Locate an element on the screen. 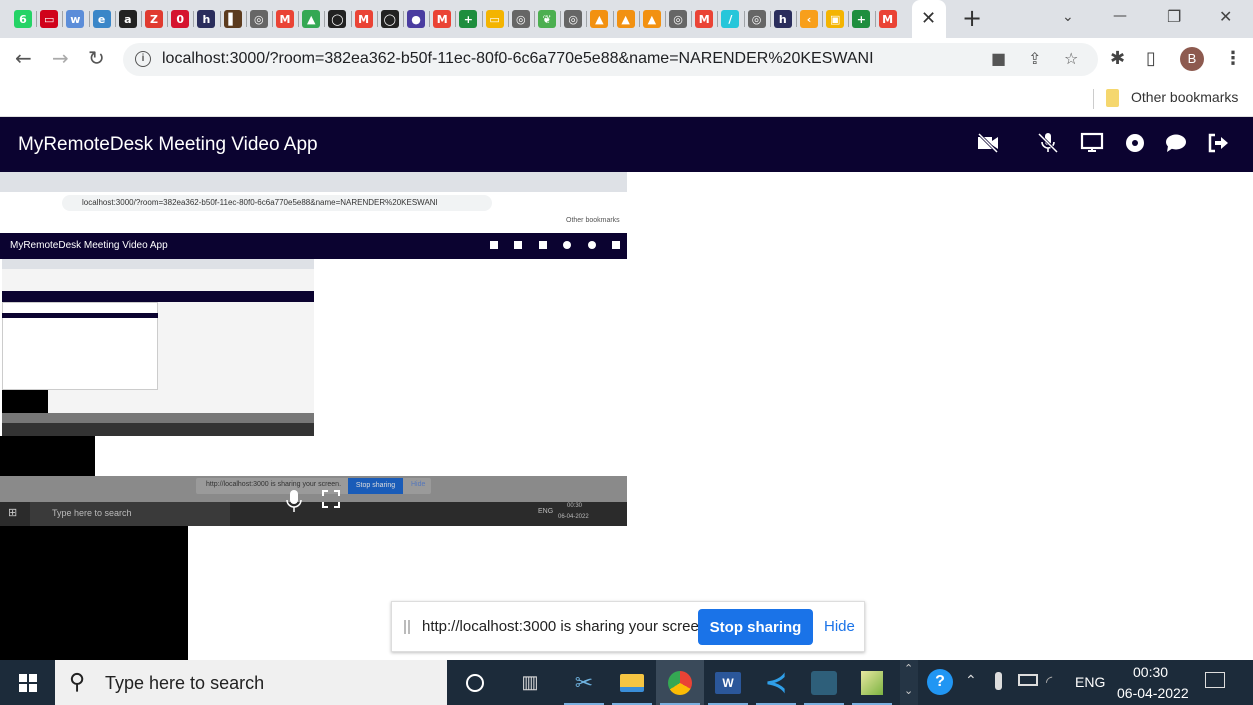 This screenshot has height=705, width=1253. taskbar-search: ⚲ Type here to search is located at coordinates (251, 682).